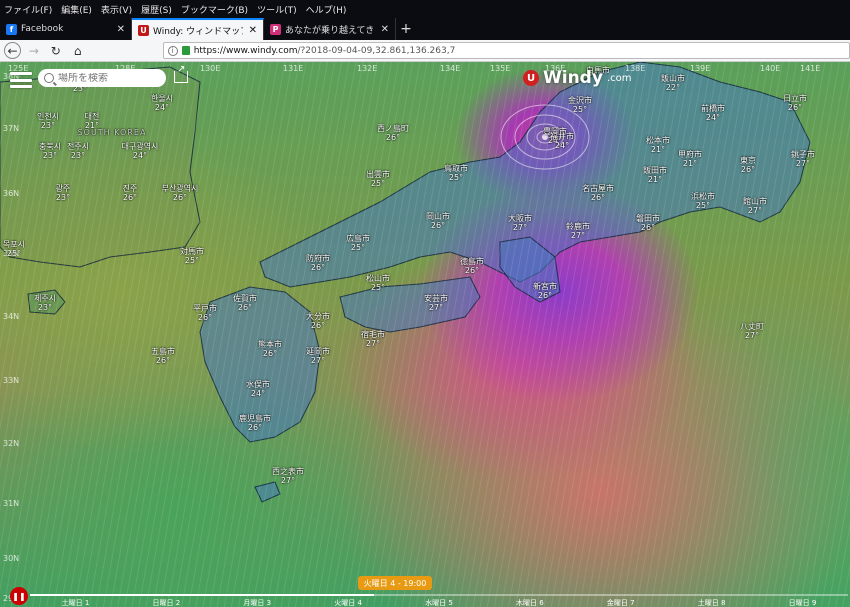 This screenshot has height=607, width=850. Describe the element at coordinates (655, 170) in the screenshot. I see `city-name: 飯田市` at that location.